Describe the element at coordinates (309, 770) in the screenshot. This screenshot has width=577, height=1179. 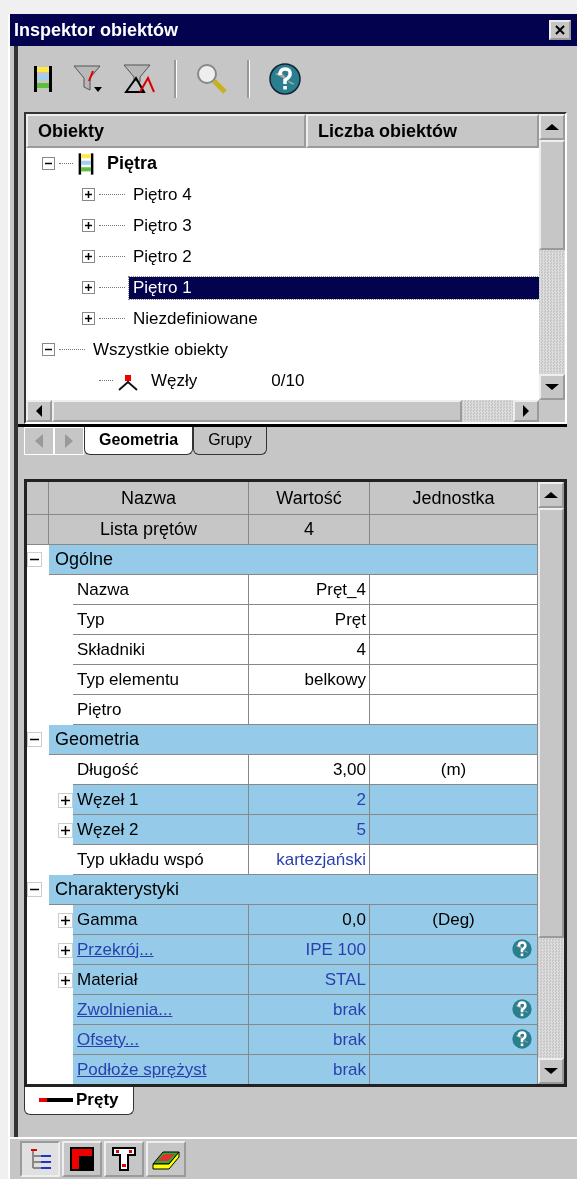
I see `value-cell: 3,00` at that location.